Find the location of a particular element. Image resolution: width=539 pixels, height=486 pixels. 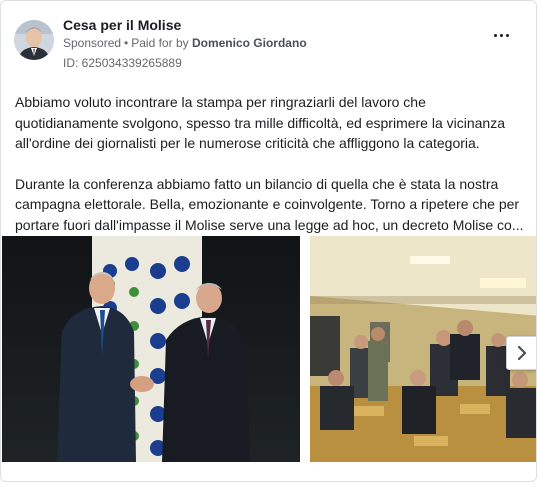

page-avatar is located at coordinates (34, 40).